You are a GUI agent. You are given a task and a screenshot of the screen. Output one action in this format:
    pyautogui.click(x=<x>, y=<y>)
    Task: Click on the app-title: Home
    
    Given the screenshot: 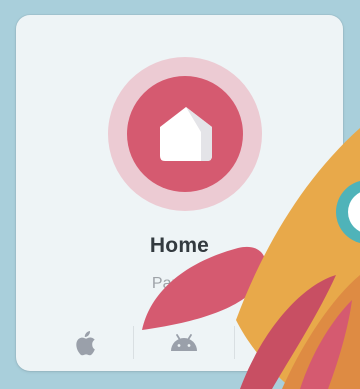 What is the action you would take?
    pyautogui.click(x=179, y=245)
    